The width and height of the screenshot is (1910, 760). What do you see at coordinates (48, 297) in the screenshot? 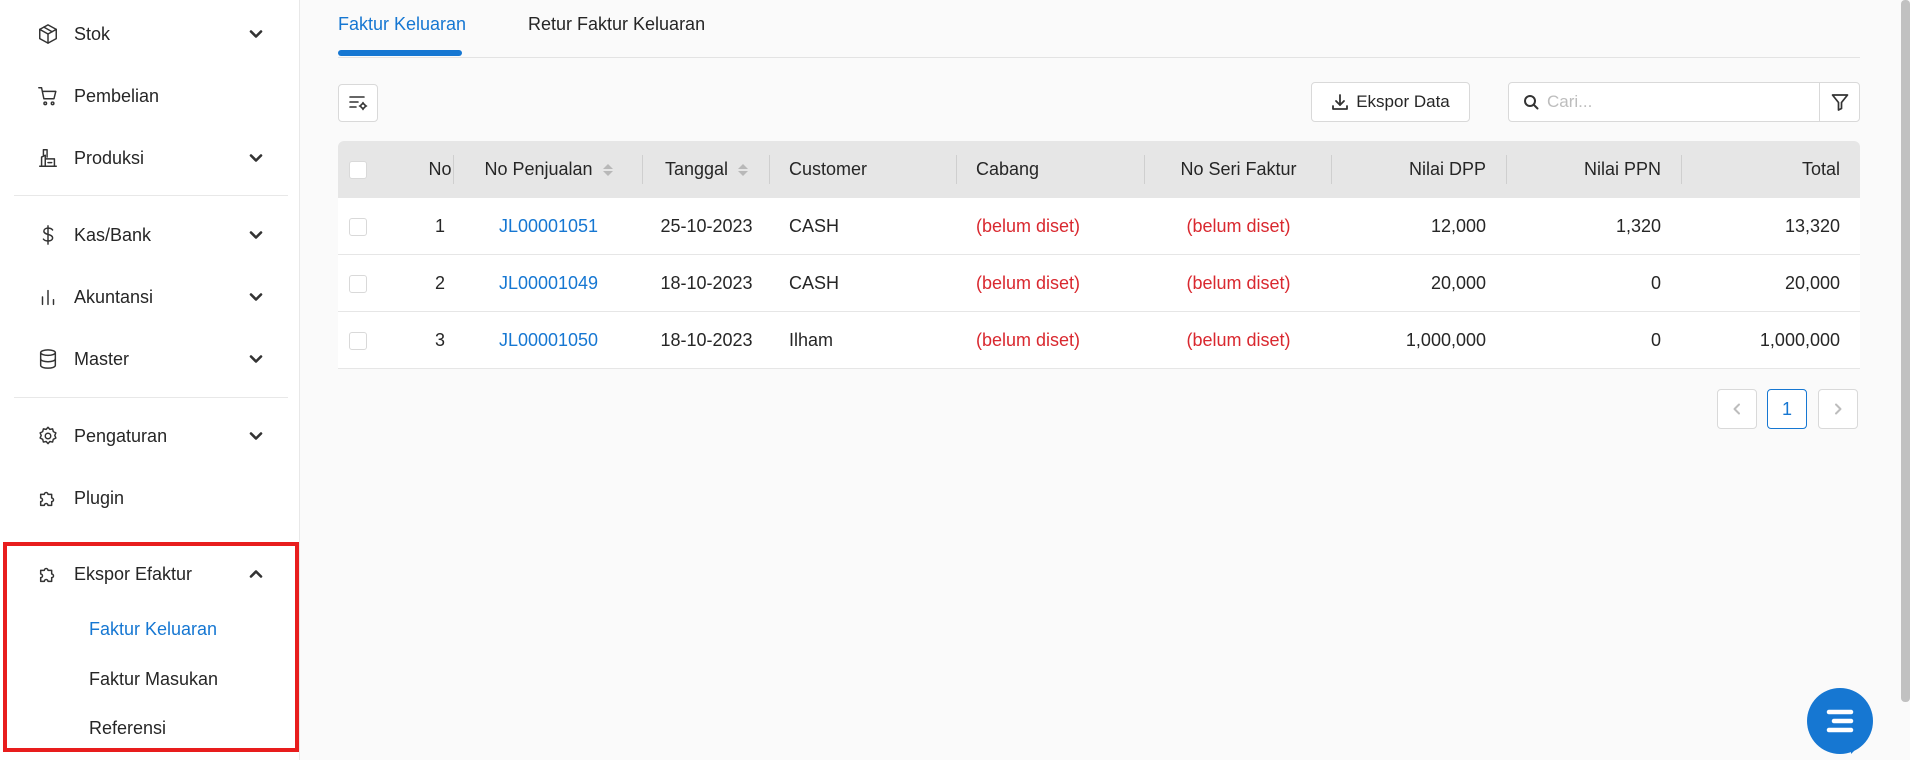
I see `bar-chart-icon` at bounding box center [48, 297].